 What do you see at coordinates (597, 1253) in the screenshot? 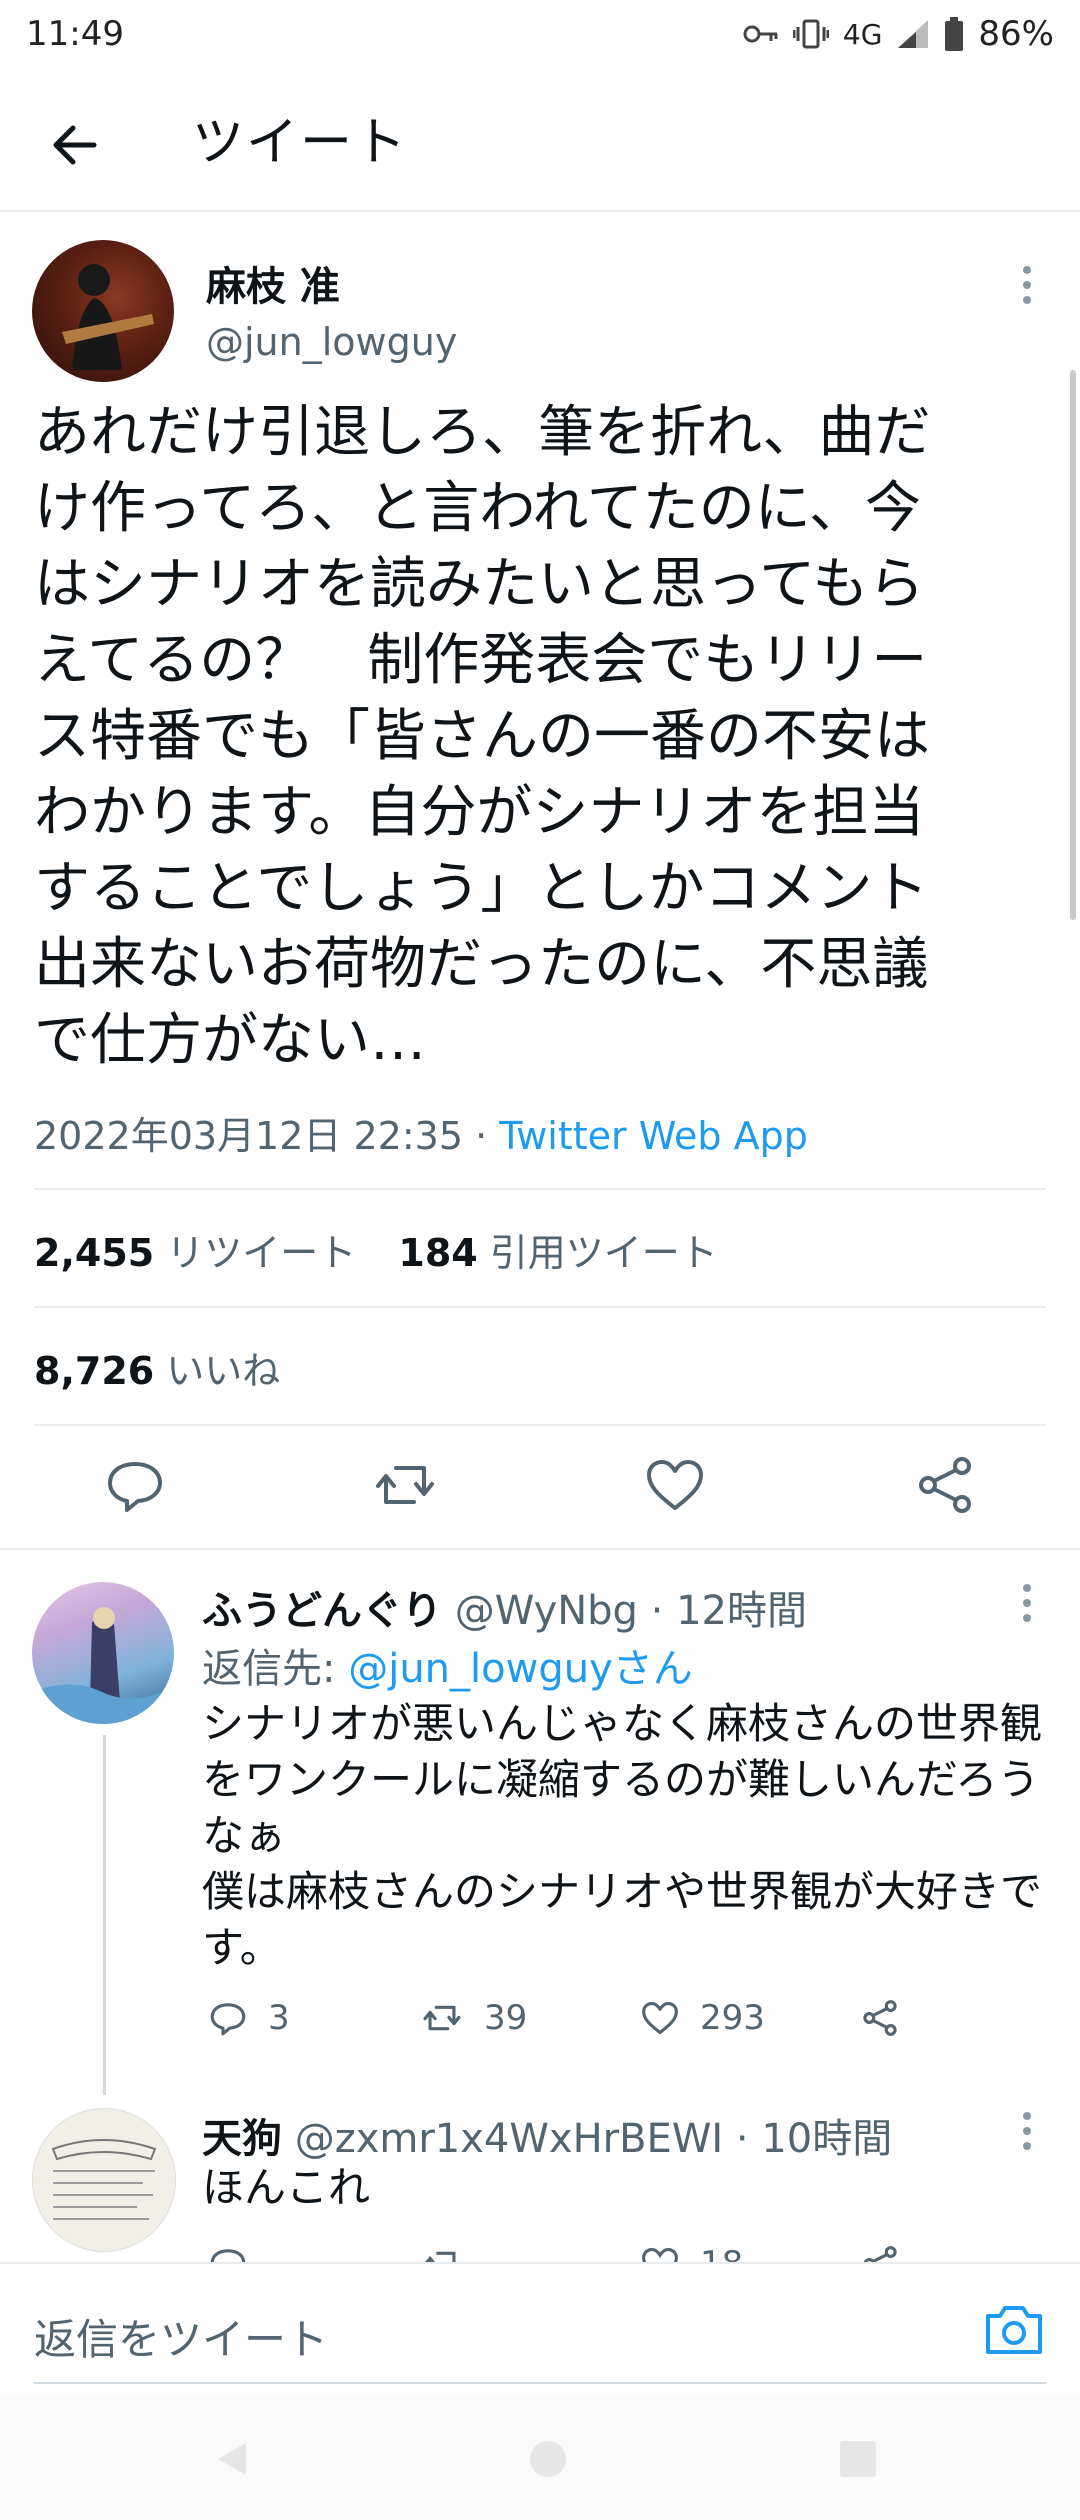
I see `quotes-label: 引用ツイート` at bounding box center [597, 1253].